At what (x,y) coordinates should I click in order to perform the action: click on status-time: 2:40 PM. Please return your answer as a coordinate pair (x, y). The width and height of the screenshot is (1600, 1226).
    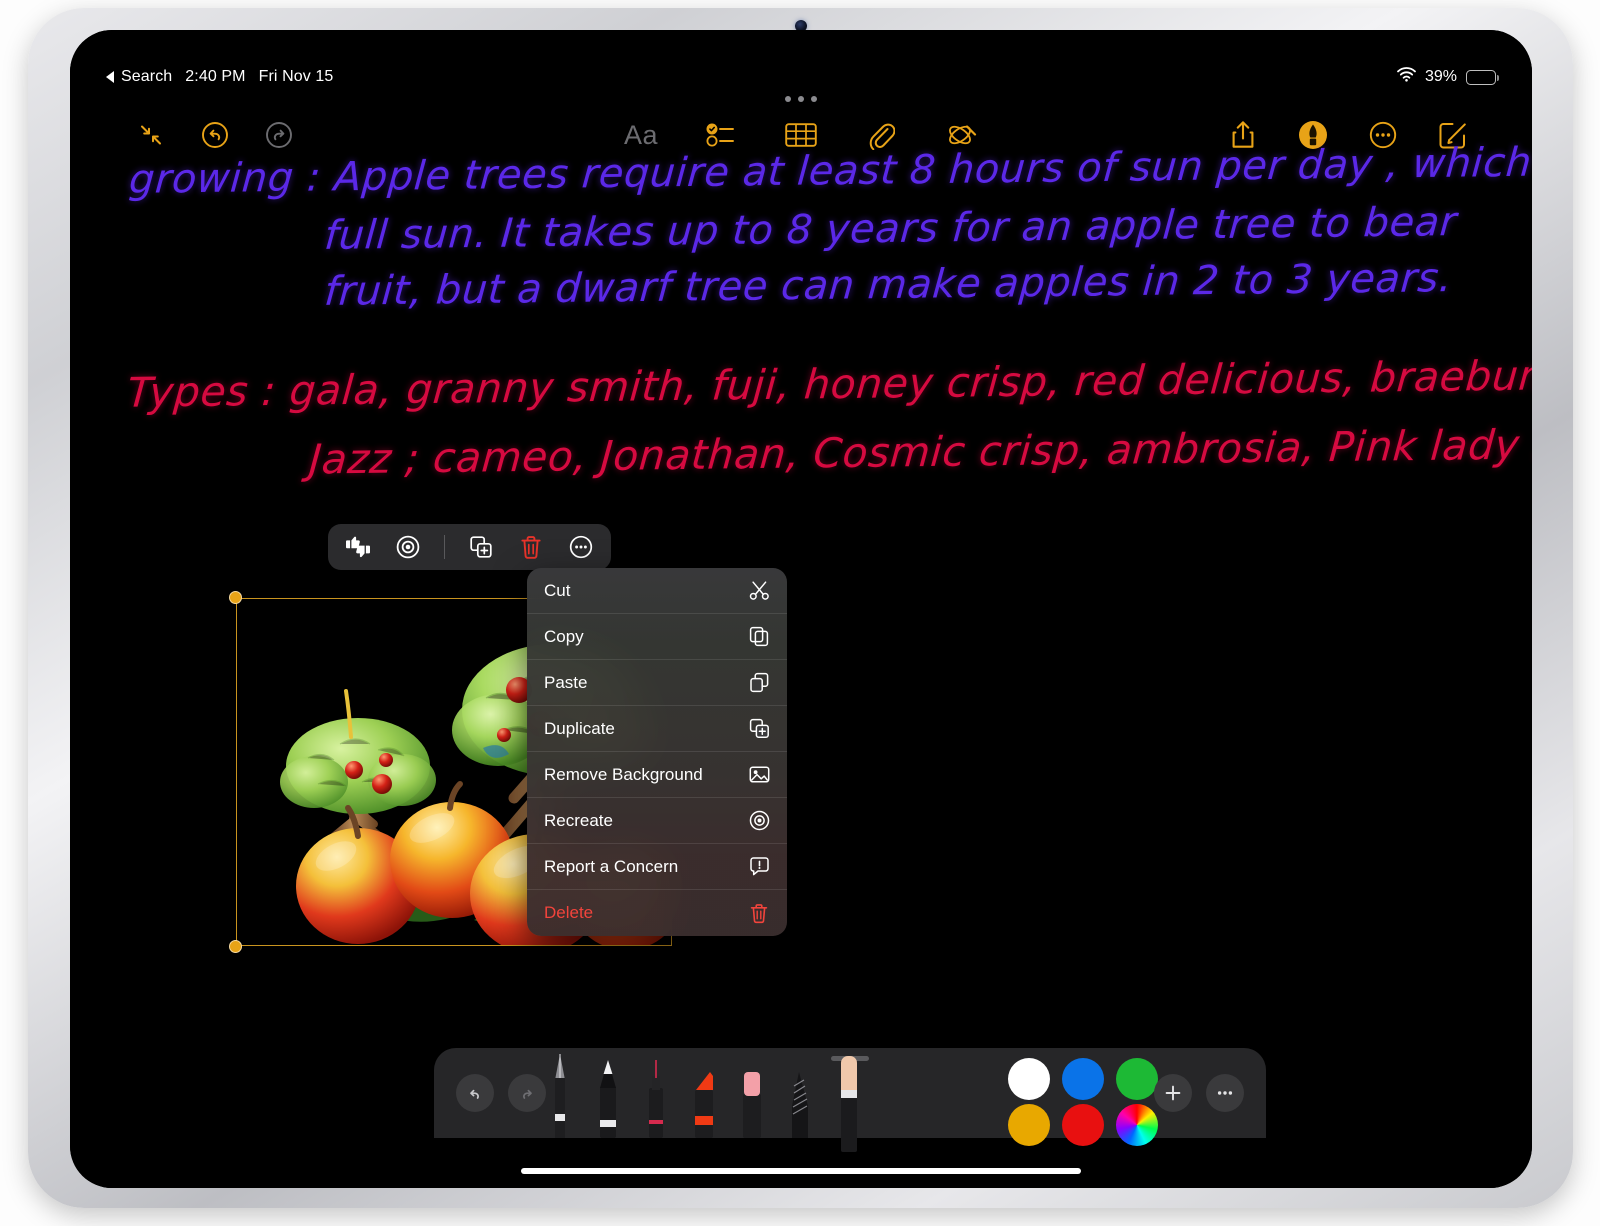
    Looking at the image, I should click on (215, 76).